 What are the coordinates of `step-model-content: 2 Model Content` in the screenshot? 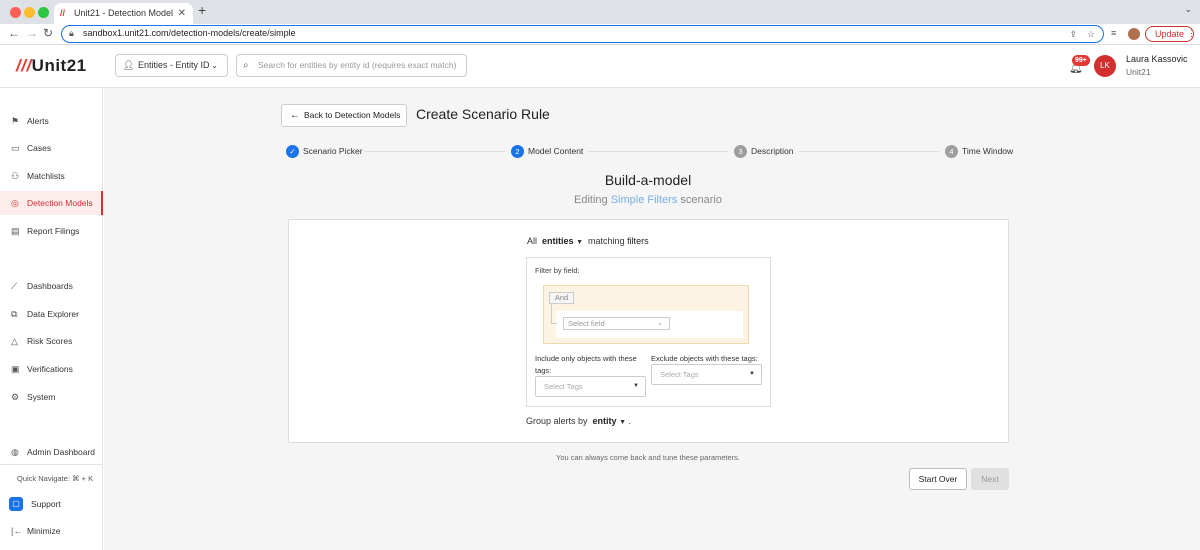 It's located at (547, 151).